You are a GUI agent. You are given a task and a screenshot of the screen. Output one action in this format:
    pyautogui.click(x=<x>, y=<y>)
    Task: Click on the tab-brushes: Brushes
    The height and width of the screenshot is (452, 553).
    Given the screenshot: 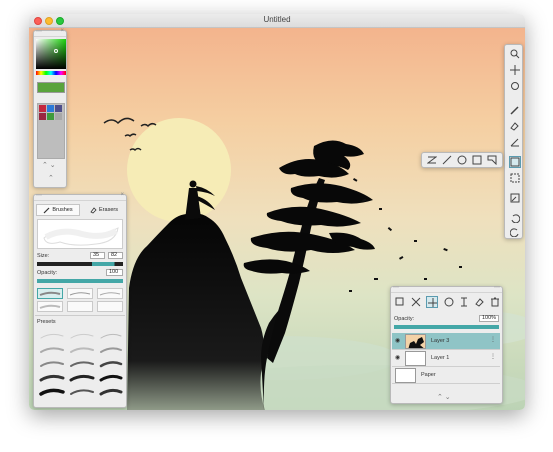 What is the action you would take?
    pyautogui.click(x=58, y=210)
    